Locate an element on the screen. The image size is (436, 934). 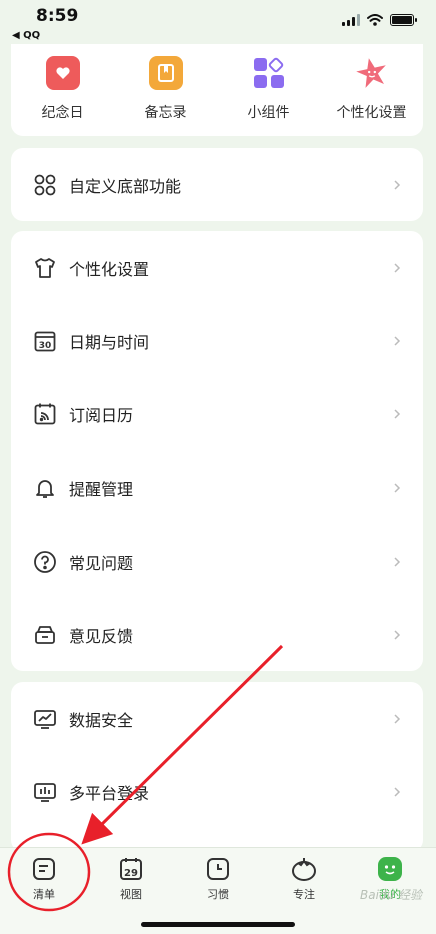
status-icons is located at coordinates (379, 20).